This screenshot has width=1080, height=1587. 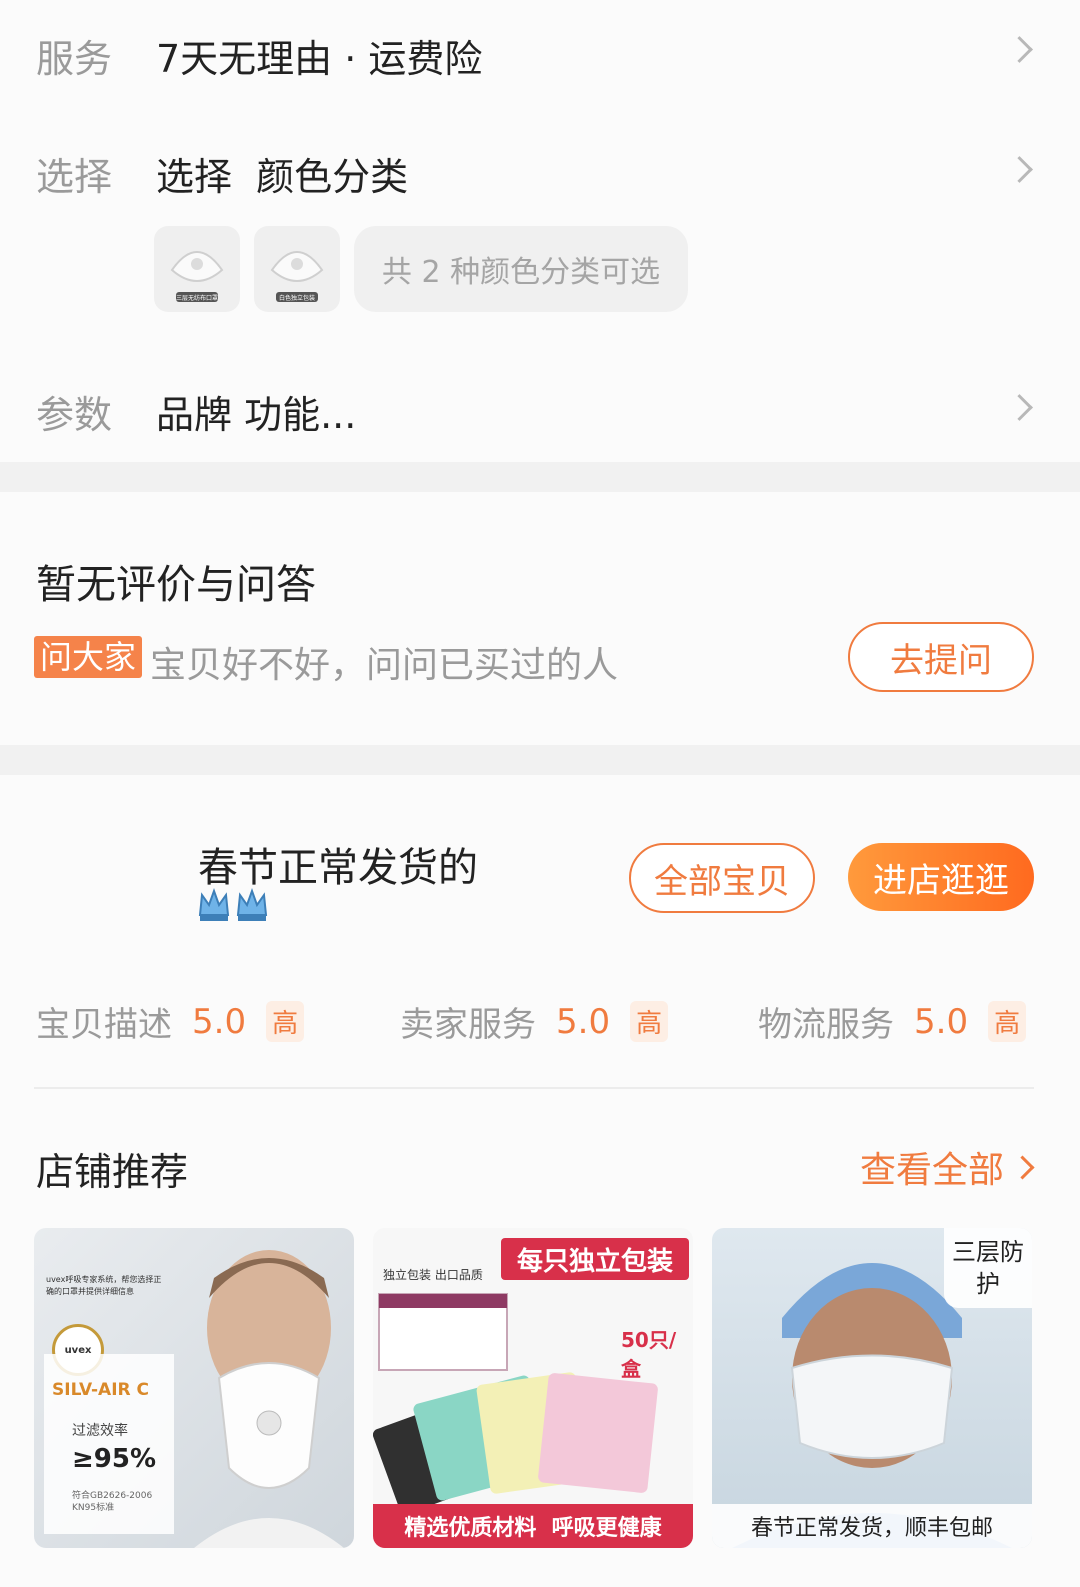 What do you see at coordinates (74, 59) in the screenshot?
I see `service-label: 服务` at bounding box center [74, 59].